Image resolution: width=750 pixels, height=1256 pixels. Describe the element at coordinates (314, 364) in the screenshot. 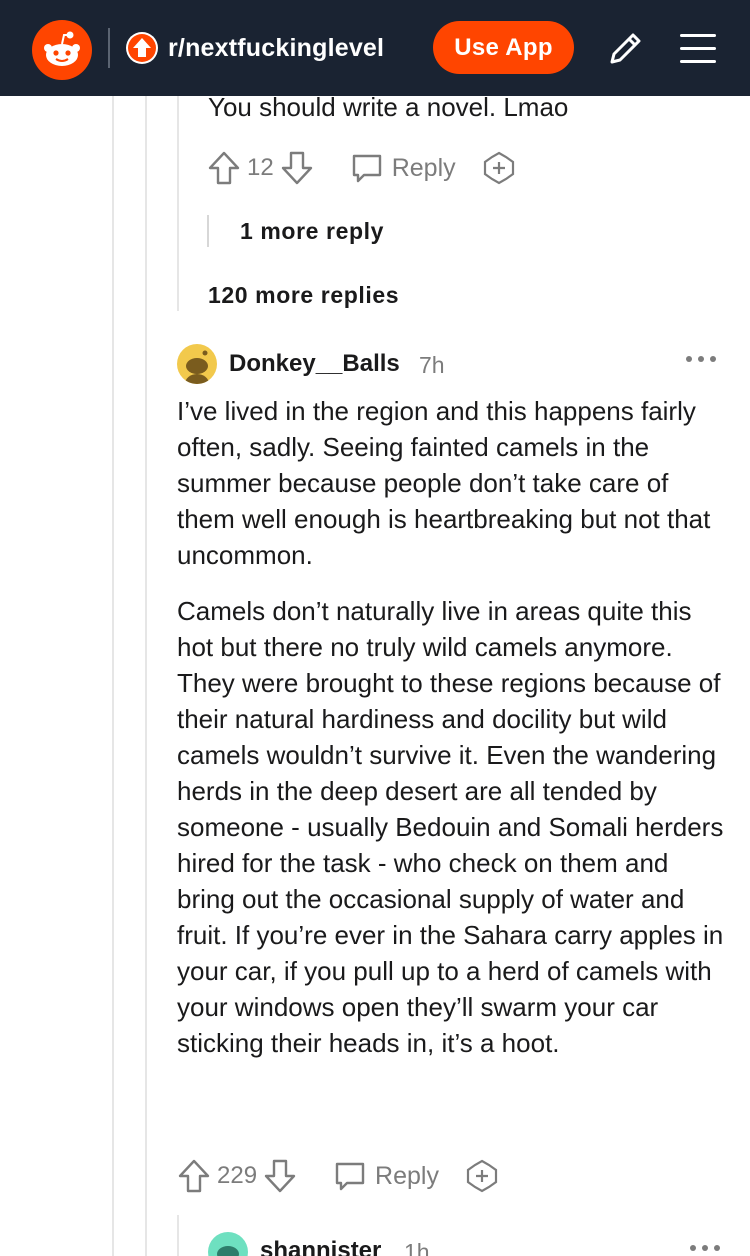

I see `comment-username: Donkey__Balls` at that location.